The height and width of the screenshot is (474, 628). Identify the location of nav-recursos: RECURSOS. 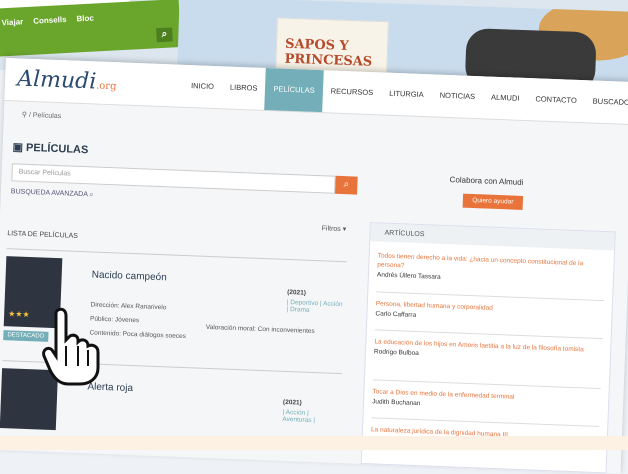
(352, 92).